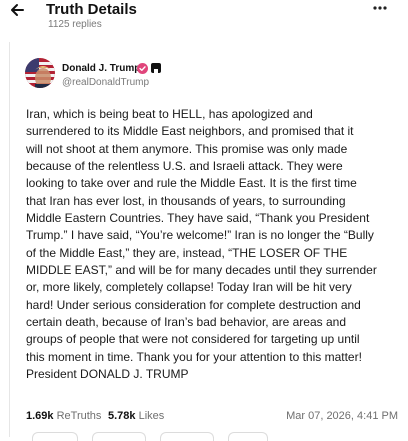 The height and width of the screenshot is (441, 408). What do you see at coordinates (75, 25) in the screenshot?
I see `replies-count: 1125 replies` at bounding box center [75, 25].